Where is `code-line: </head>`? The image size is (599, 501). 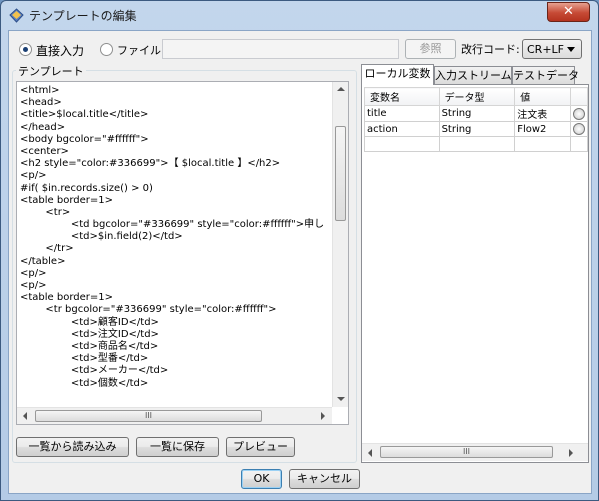
code-line: </head> is located at coordinates (172, 128).